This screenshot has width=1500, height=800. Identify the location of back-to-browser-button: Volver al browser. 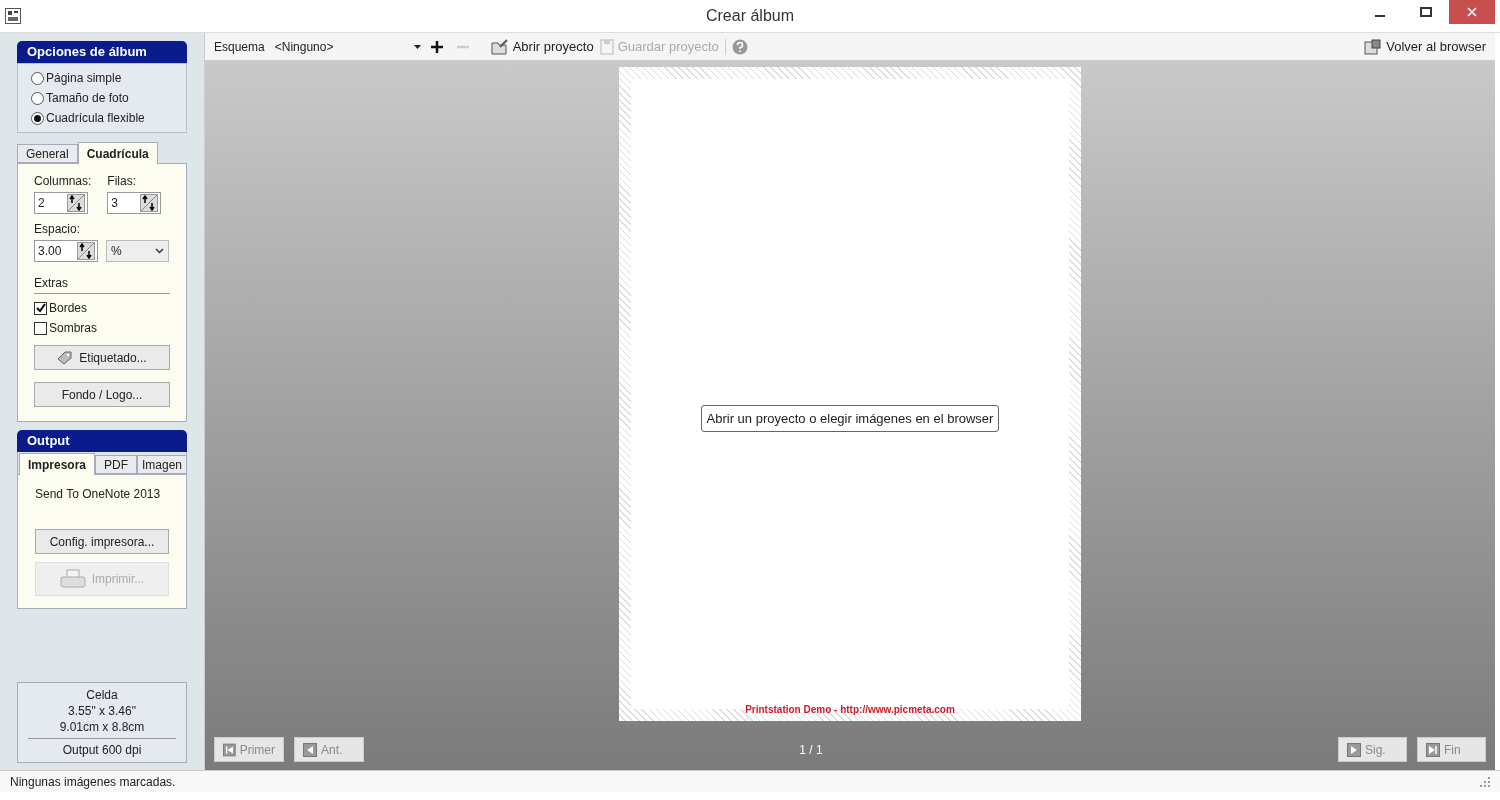
(1425, 46).